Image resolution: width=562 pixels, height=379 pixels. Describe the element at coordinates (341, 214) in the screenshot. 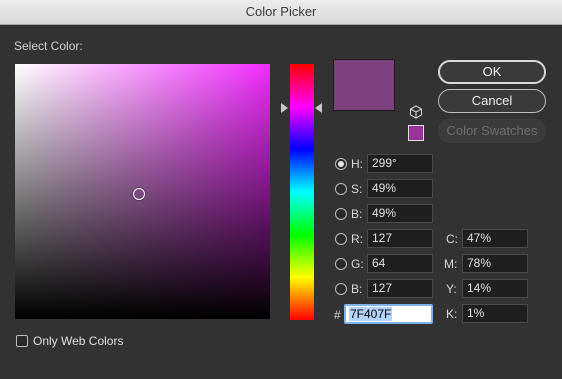

I see `brightness-radio` at that location.